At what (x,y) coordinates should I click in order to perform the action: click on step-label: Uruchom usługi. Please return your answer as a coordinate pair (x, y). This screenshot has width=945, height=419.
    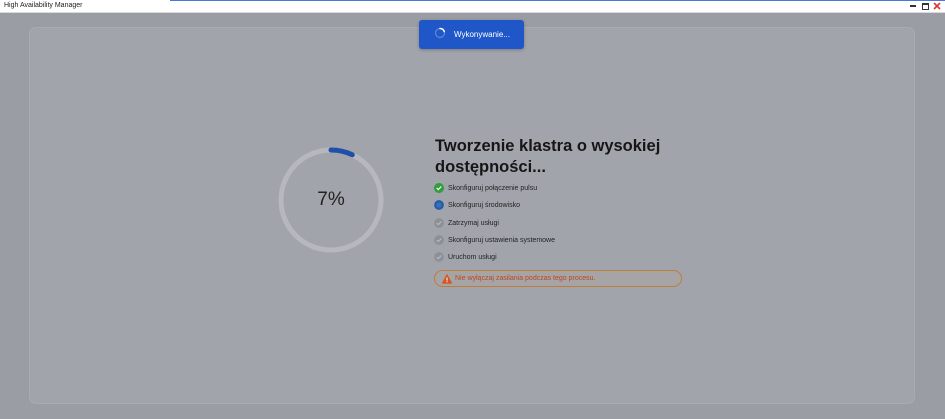
    Looking at the image, I should click on (472, 257).